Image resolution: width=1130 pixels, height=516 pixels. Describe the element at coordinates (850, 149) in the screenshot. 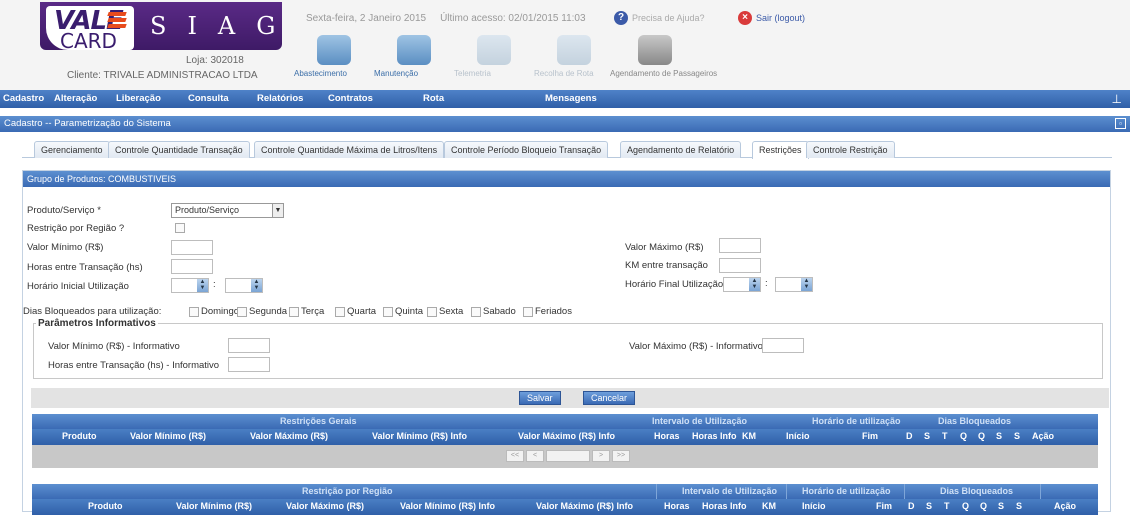

I see `tab-controle-restricao: Controle Restrição` at that location.